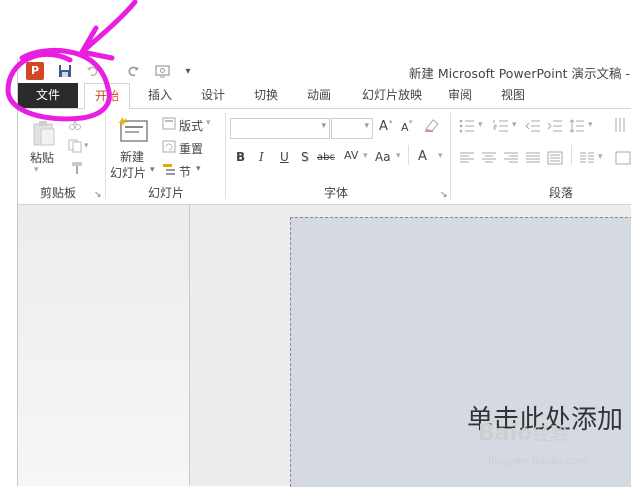  I want to click on copy-dropdown-icon: ▾, so click(86, 146).